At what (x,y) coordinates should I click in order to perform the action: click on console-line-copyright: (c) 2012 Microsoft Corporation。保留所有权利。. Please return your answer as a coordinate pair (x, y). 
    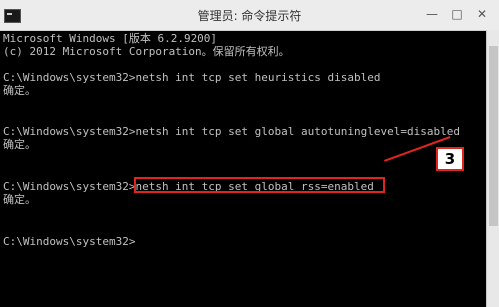
    Looking at the image, I should click on (146, 51).